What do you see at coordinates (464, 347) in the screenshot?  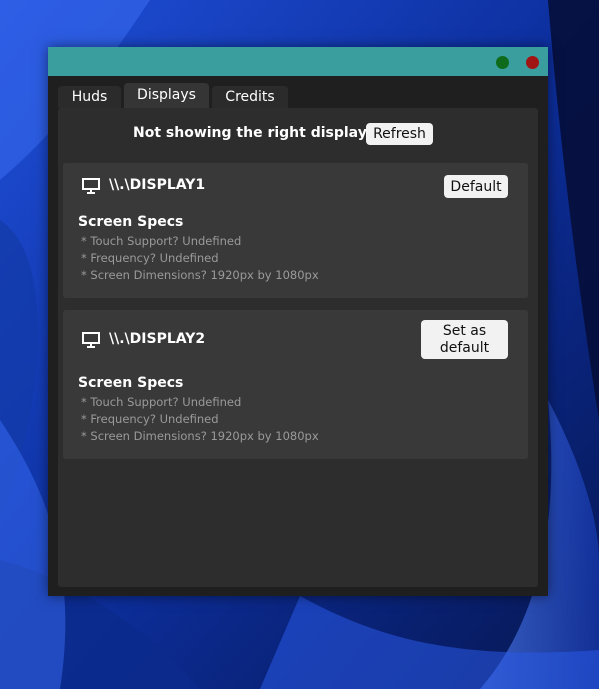 I see `set-as-default-label-line2: default` at bounding box center [464, 347].